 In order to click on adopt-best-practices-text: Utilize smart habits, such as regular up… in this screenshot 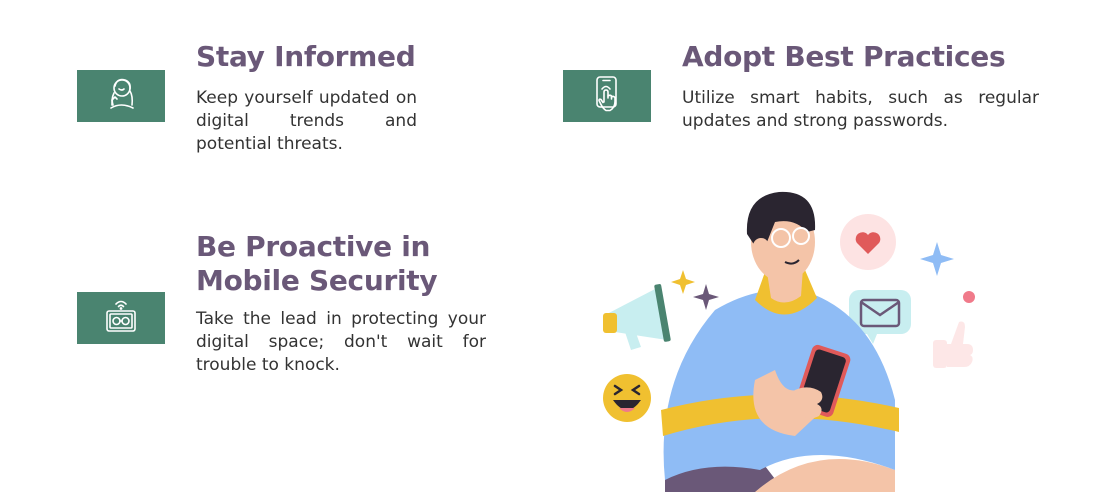, I will do `click(860, 109)`.